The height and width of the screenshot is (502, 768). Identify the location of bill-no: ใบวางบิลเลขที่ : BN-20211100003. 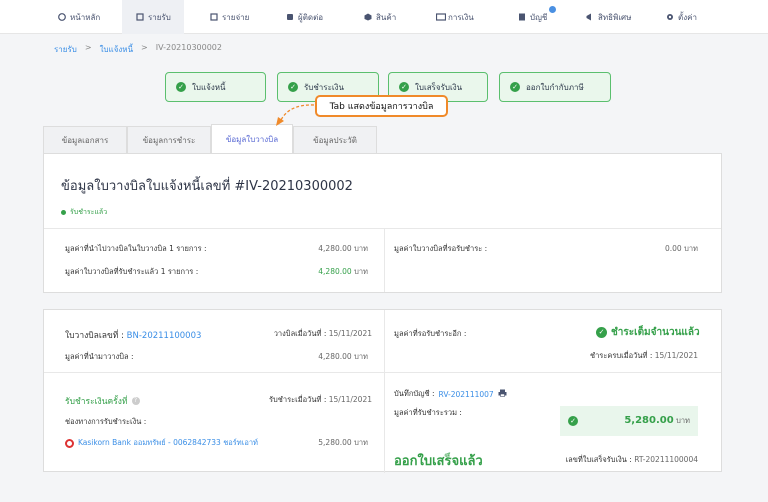
(133, 336).